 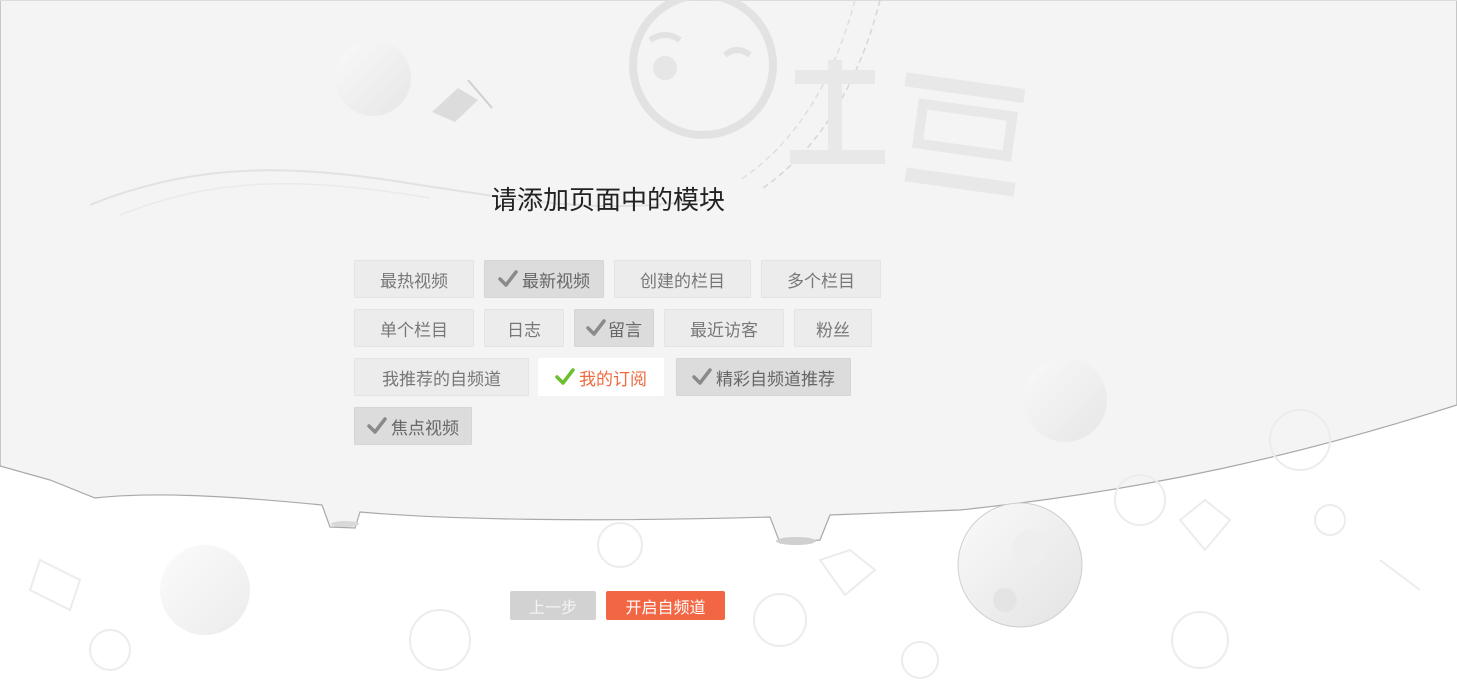 I want to click on module-label: 日志, so click(x=524, y=330).